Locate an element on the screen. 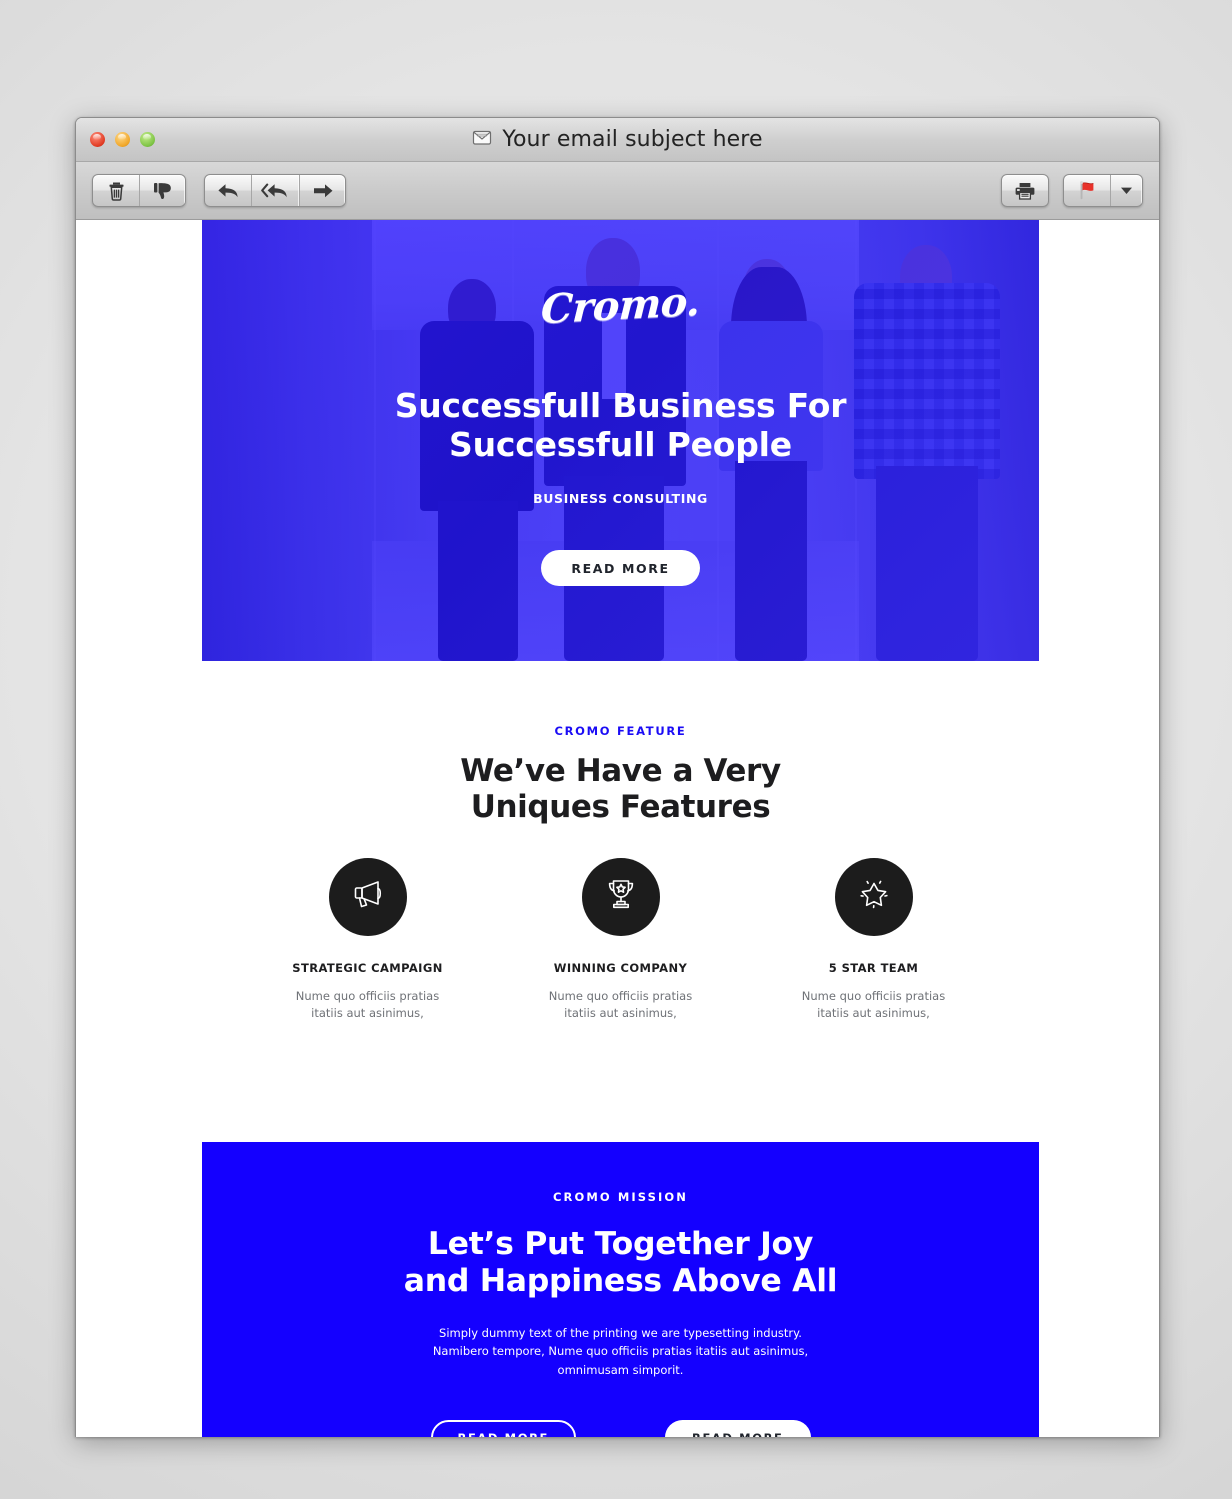 The image size is (1232, 1499). flag-button is located at coordinates (1087, 190).